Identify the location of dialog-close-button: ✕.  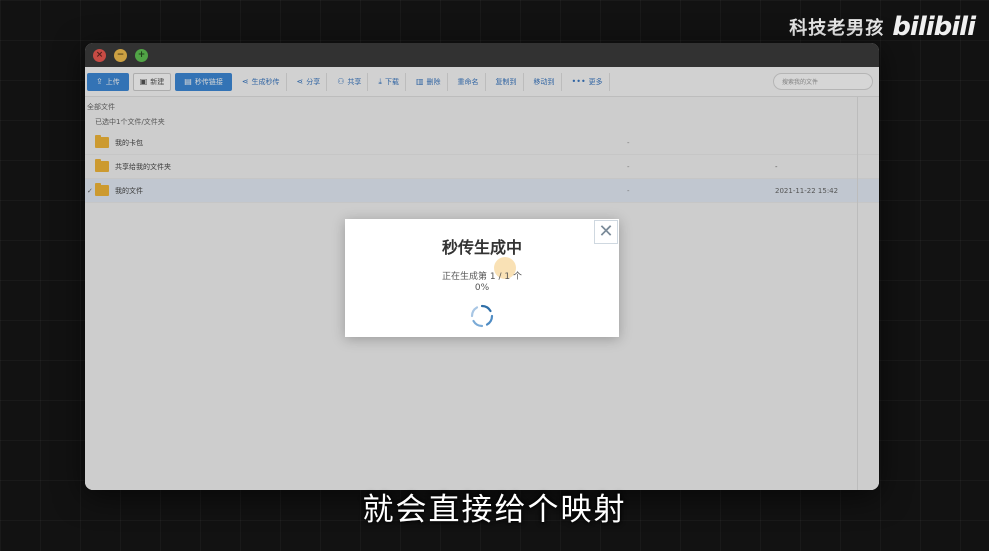
(606, 232).